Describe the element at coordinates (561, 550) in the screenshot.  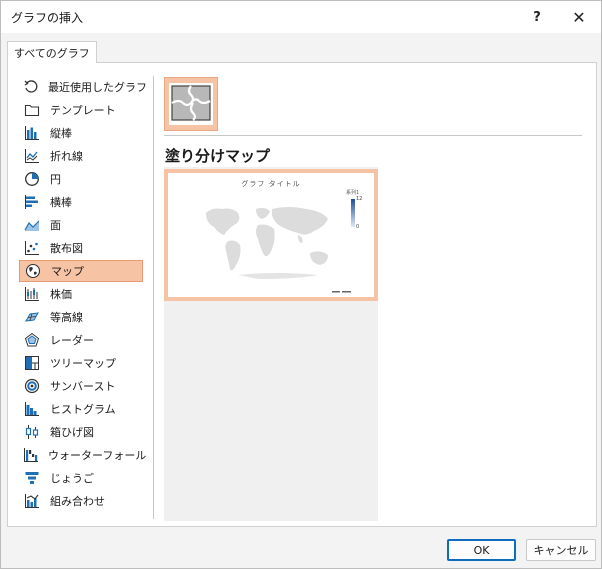
I see `cancel-button: キャンセル` at that location.